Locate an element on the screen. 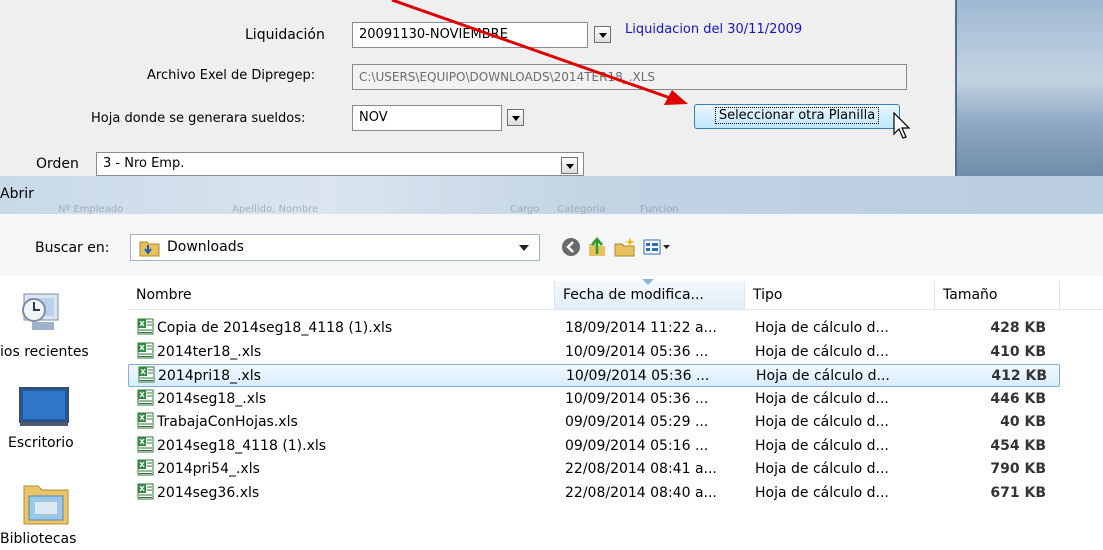 Image resolution: width=1103 pixels, height=550 pixels. liquidacion-dropdown-arrow-icon is located at coordinates (602, 34).